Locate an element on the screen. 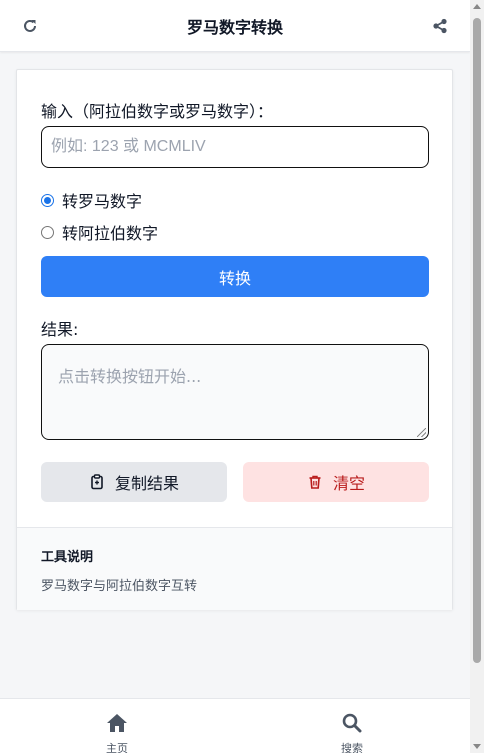 This screenshot has height=753, width=484. tool-description: 工具说明 罗马数字与阿拉伯数字互转 is located at coordinates (234, 568).